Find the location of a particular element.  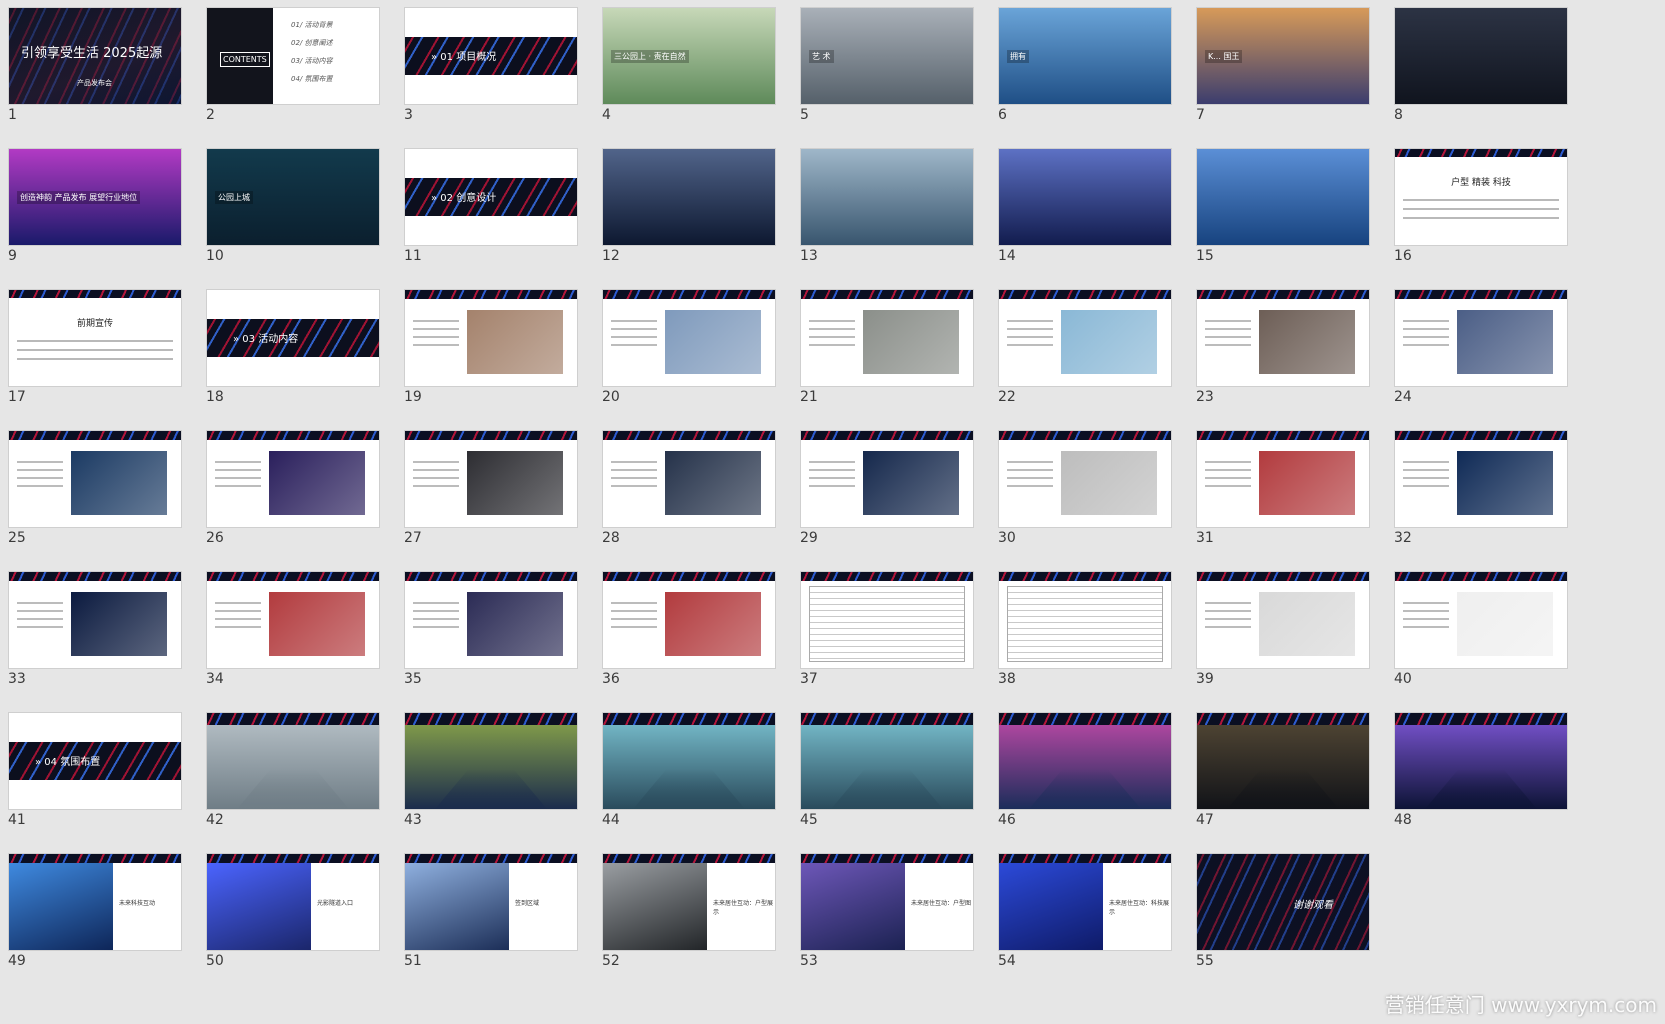

slide-thumbnail: 艺 术 5 is located at coordinates (887, 65).